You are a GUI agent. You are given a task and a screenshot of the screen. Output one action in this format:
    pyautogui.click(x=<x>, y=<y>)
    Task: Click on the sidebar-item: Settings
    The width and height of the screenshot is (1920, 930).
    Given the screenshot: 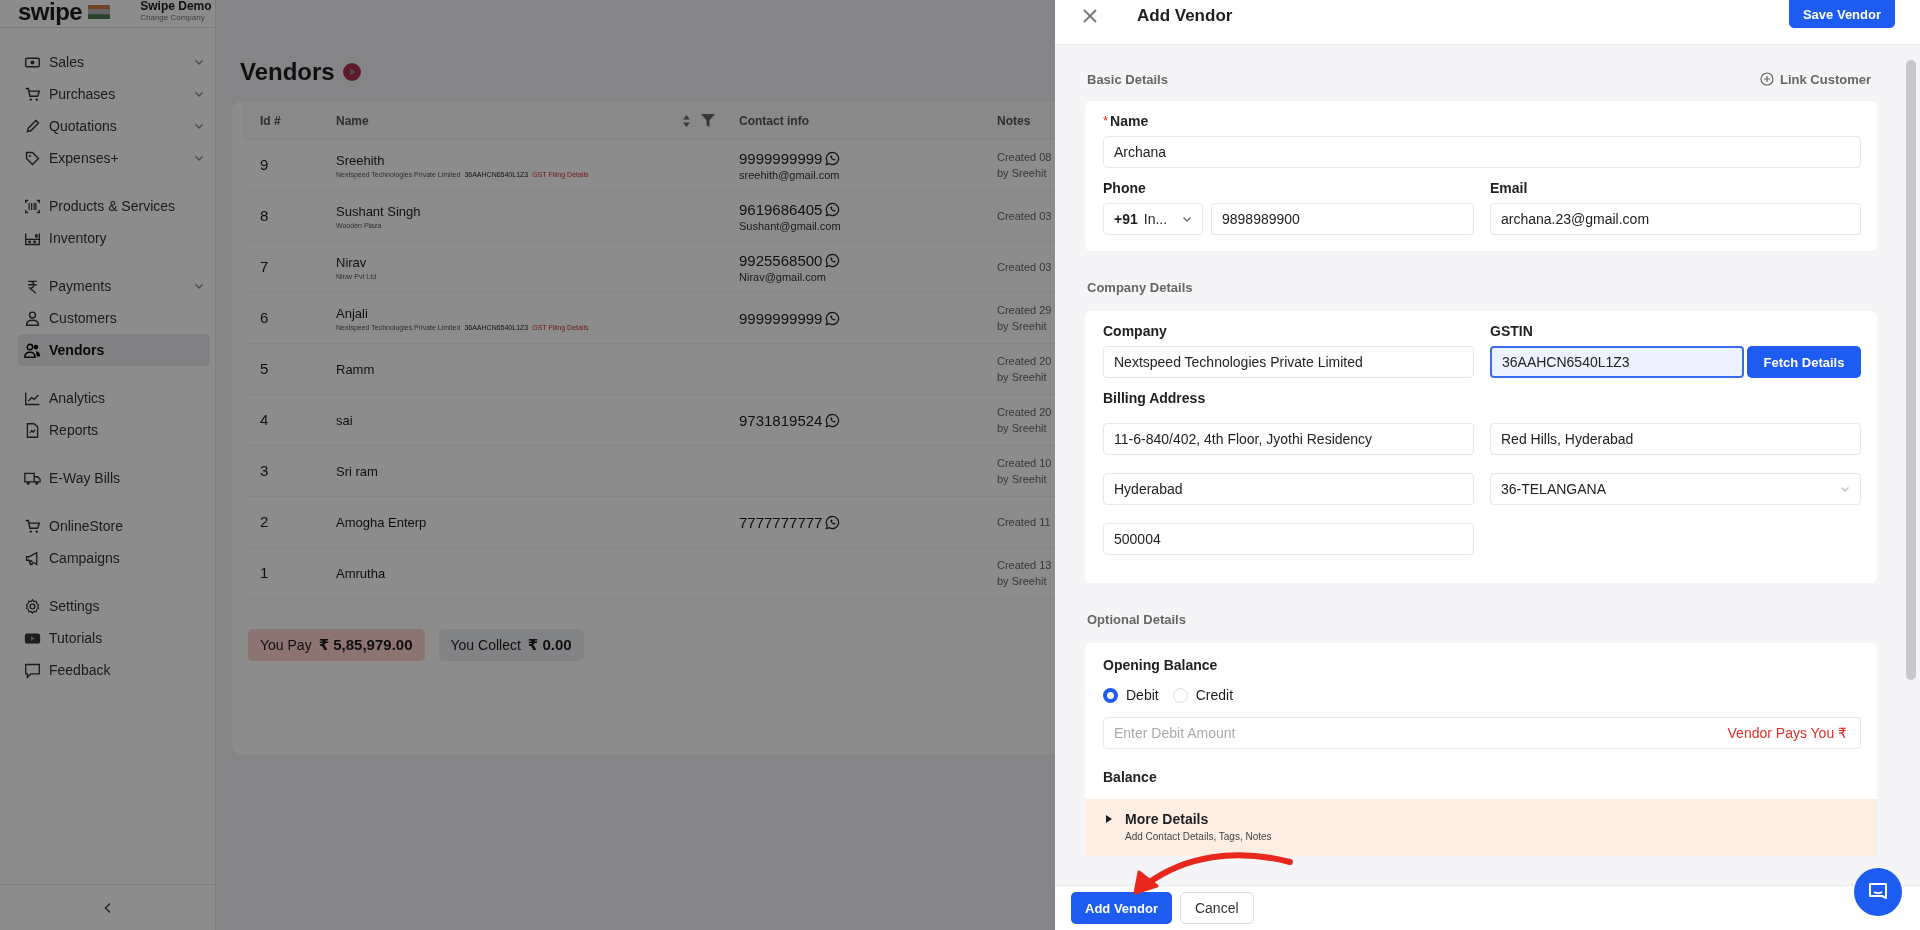 What is the action you would take?
    pyautogui.click(x=114, y=606)
    